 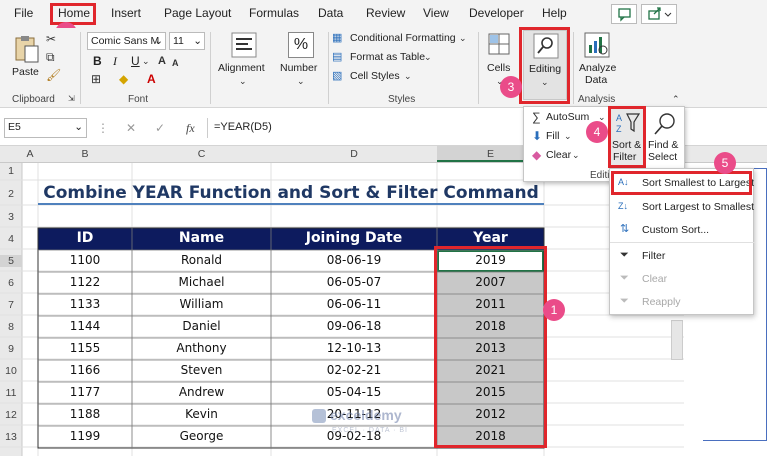 I want to click on row-header: 11, so click(x=11, y=393).